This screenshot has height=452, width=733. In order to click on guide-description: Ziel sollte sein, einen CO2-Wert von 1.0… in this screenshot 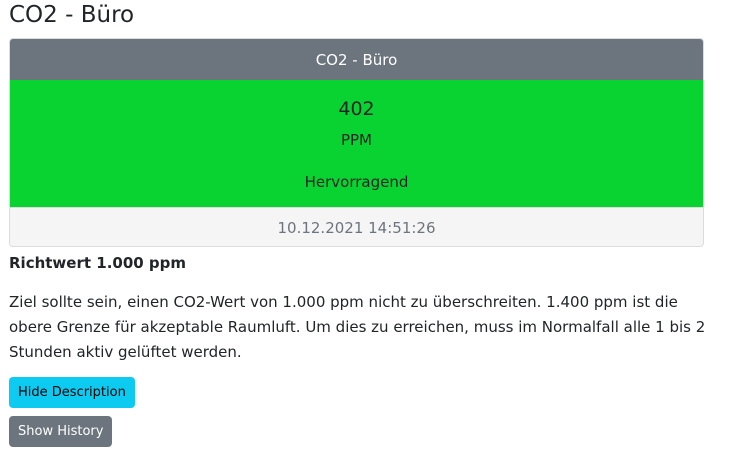, I will do `click(357, 327)`.